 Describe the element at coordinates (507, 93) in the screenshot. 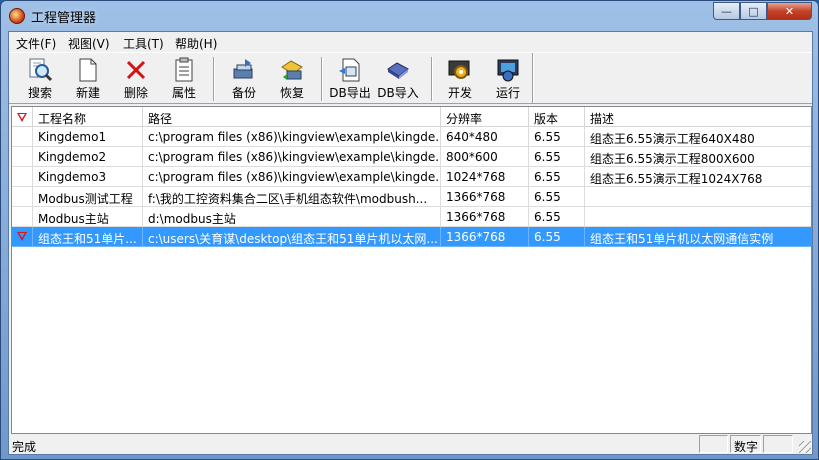

I see `run-label: 运行` at that location.